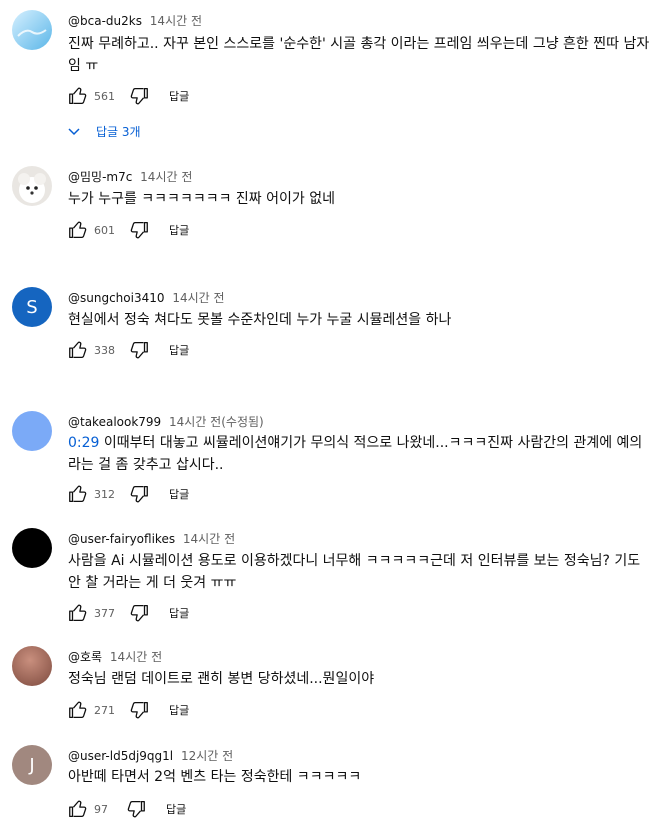 This screenshot has height=825, width=668. I want to click on avatar-letter: J, so click(32, 765).